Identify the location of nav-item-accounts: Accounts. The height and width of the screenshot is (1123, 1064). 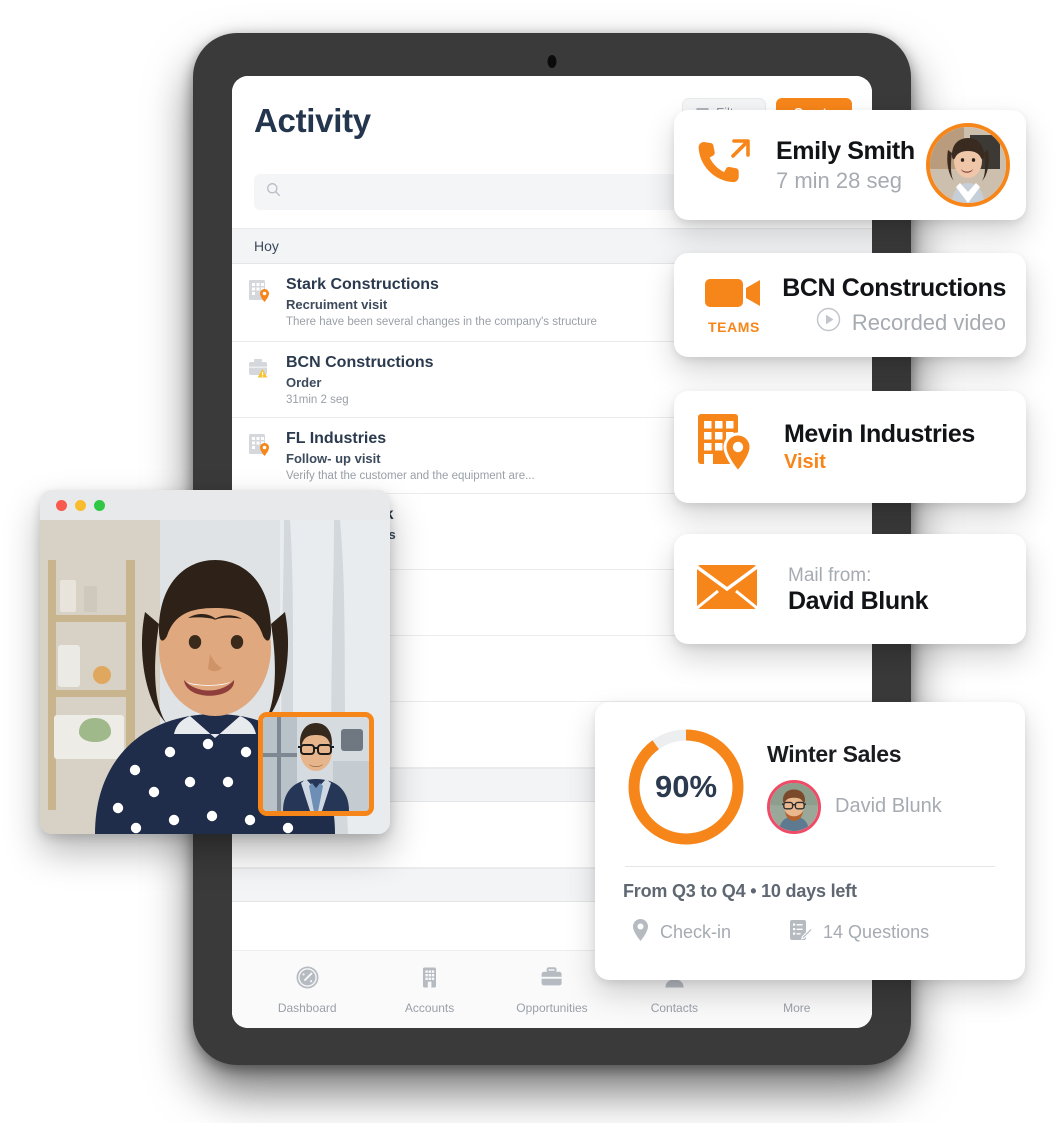
(429, 990).